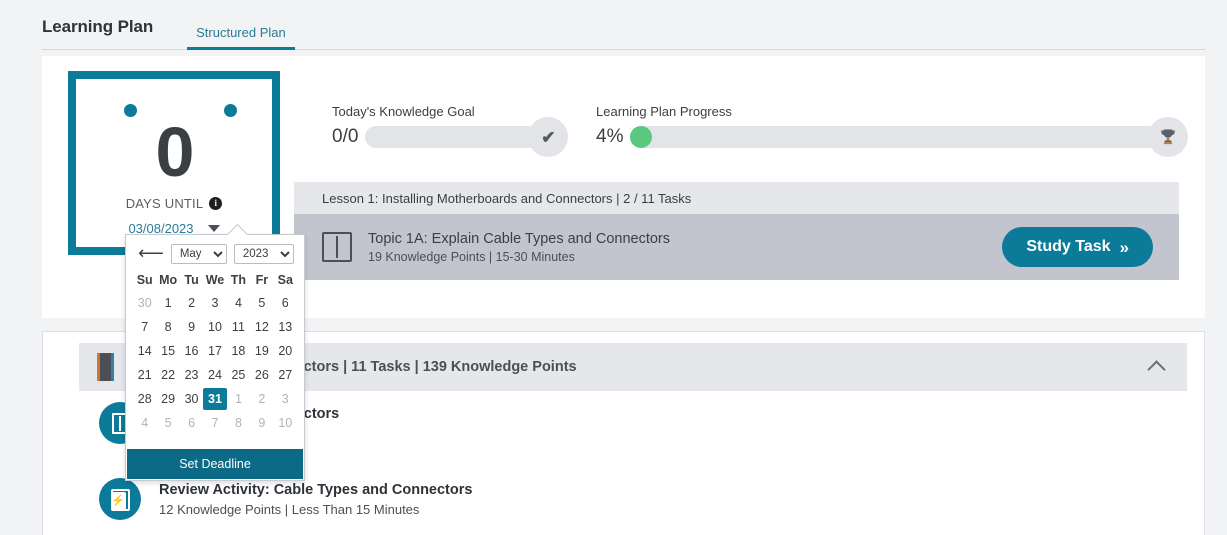 This screenshot has width=1227, height=535. Describe the element at coordinates (167, 375) in the screenshot. I see `calendar-day: 22` at that location.